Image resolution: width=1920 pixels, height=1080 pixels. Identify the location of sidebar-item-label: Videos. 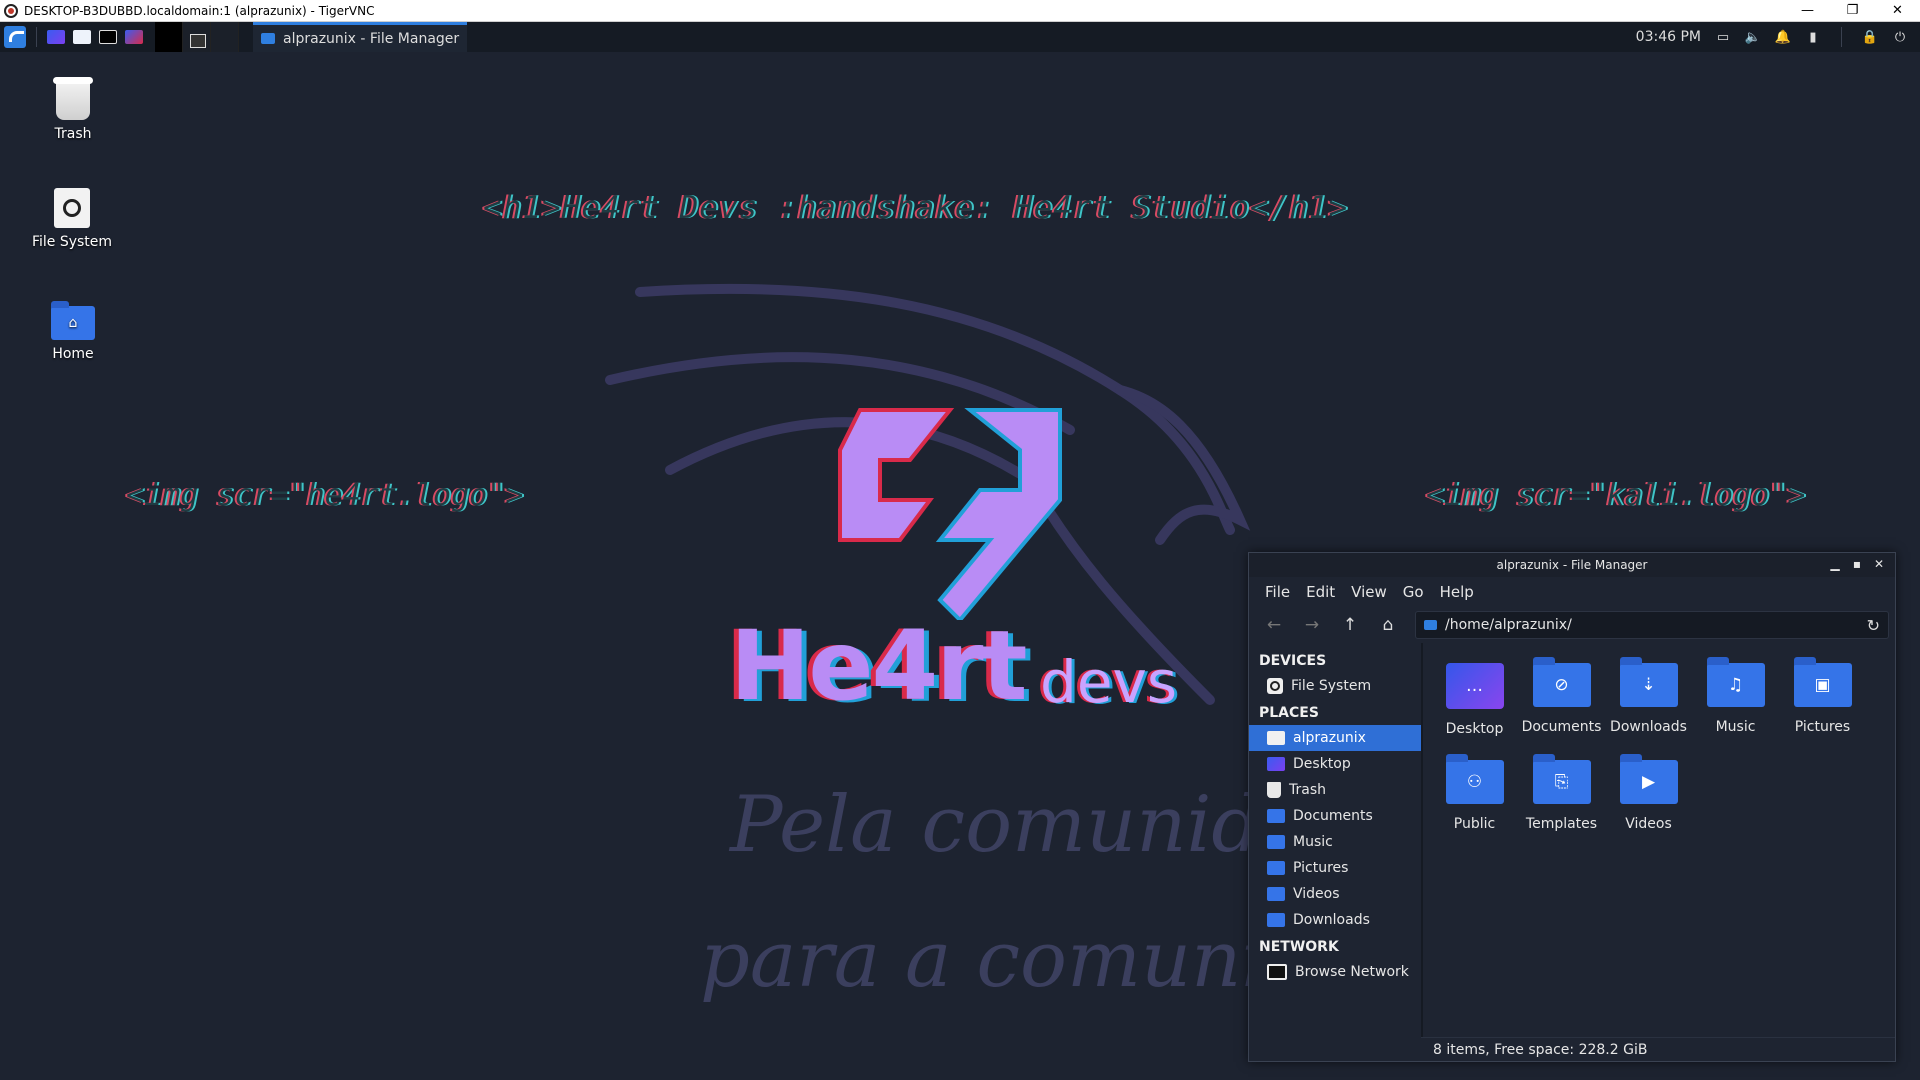
(1316, 894).